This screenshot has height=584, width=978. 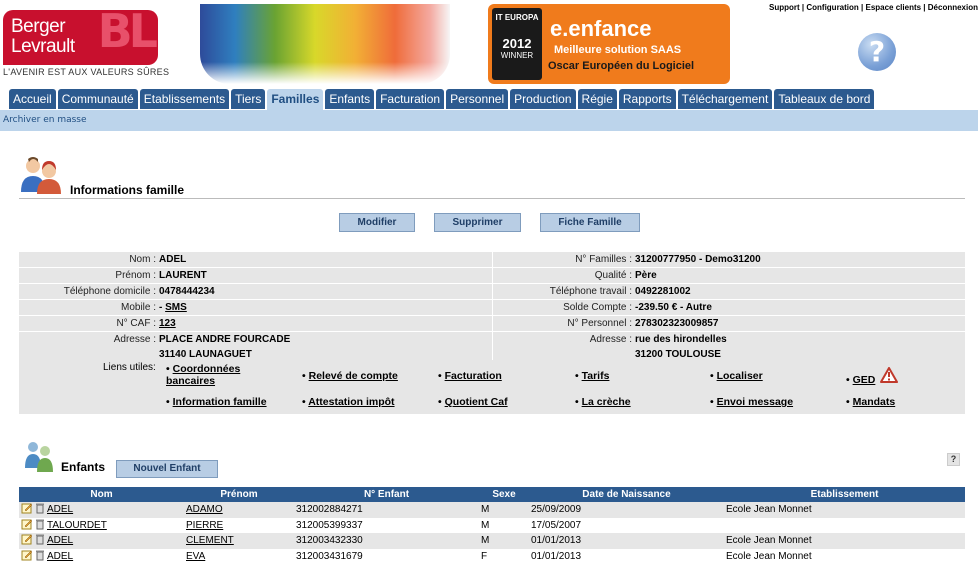 I want to click on supprimer-button: Supprimer, so click(x=477, y=222).